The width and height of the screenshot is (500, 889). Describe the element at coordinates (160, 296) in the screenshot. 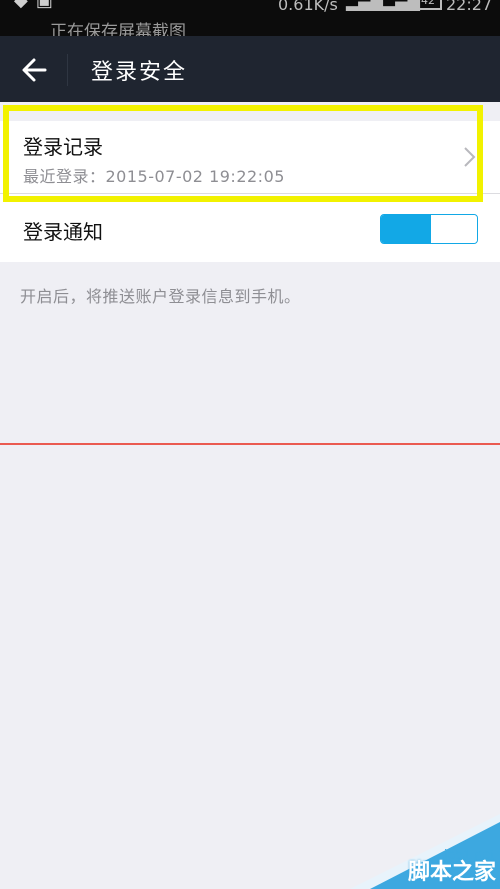

I see `notification-hint: 开启后，将推送账户登录信息到手机。` at that location.